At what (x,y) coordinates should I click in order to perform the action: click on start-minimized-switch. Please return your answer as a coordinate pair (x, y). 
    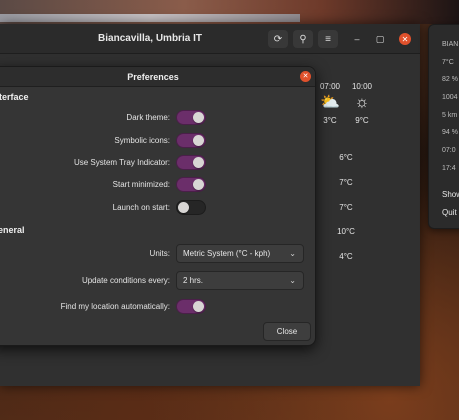
    Looking at the image, I should click on (191, 184).